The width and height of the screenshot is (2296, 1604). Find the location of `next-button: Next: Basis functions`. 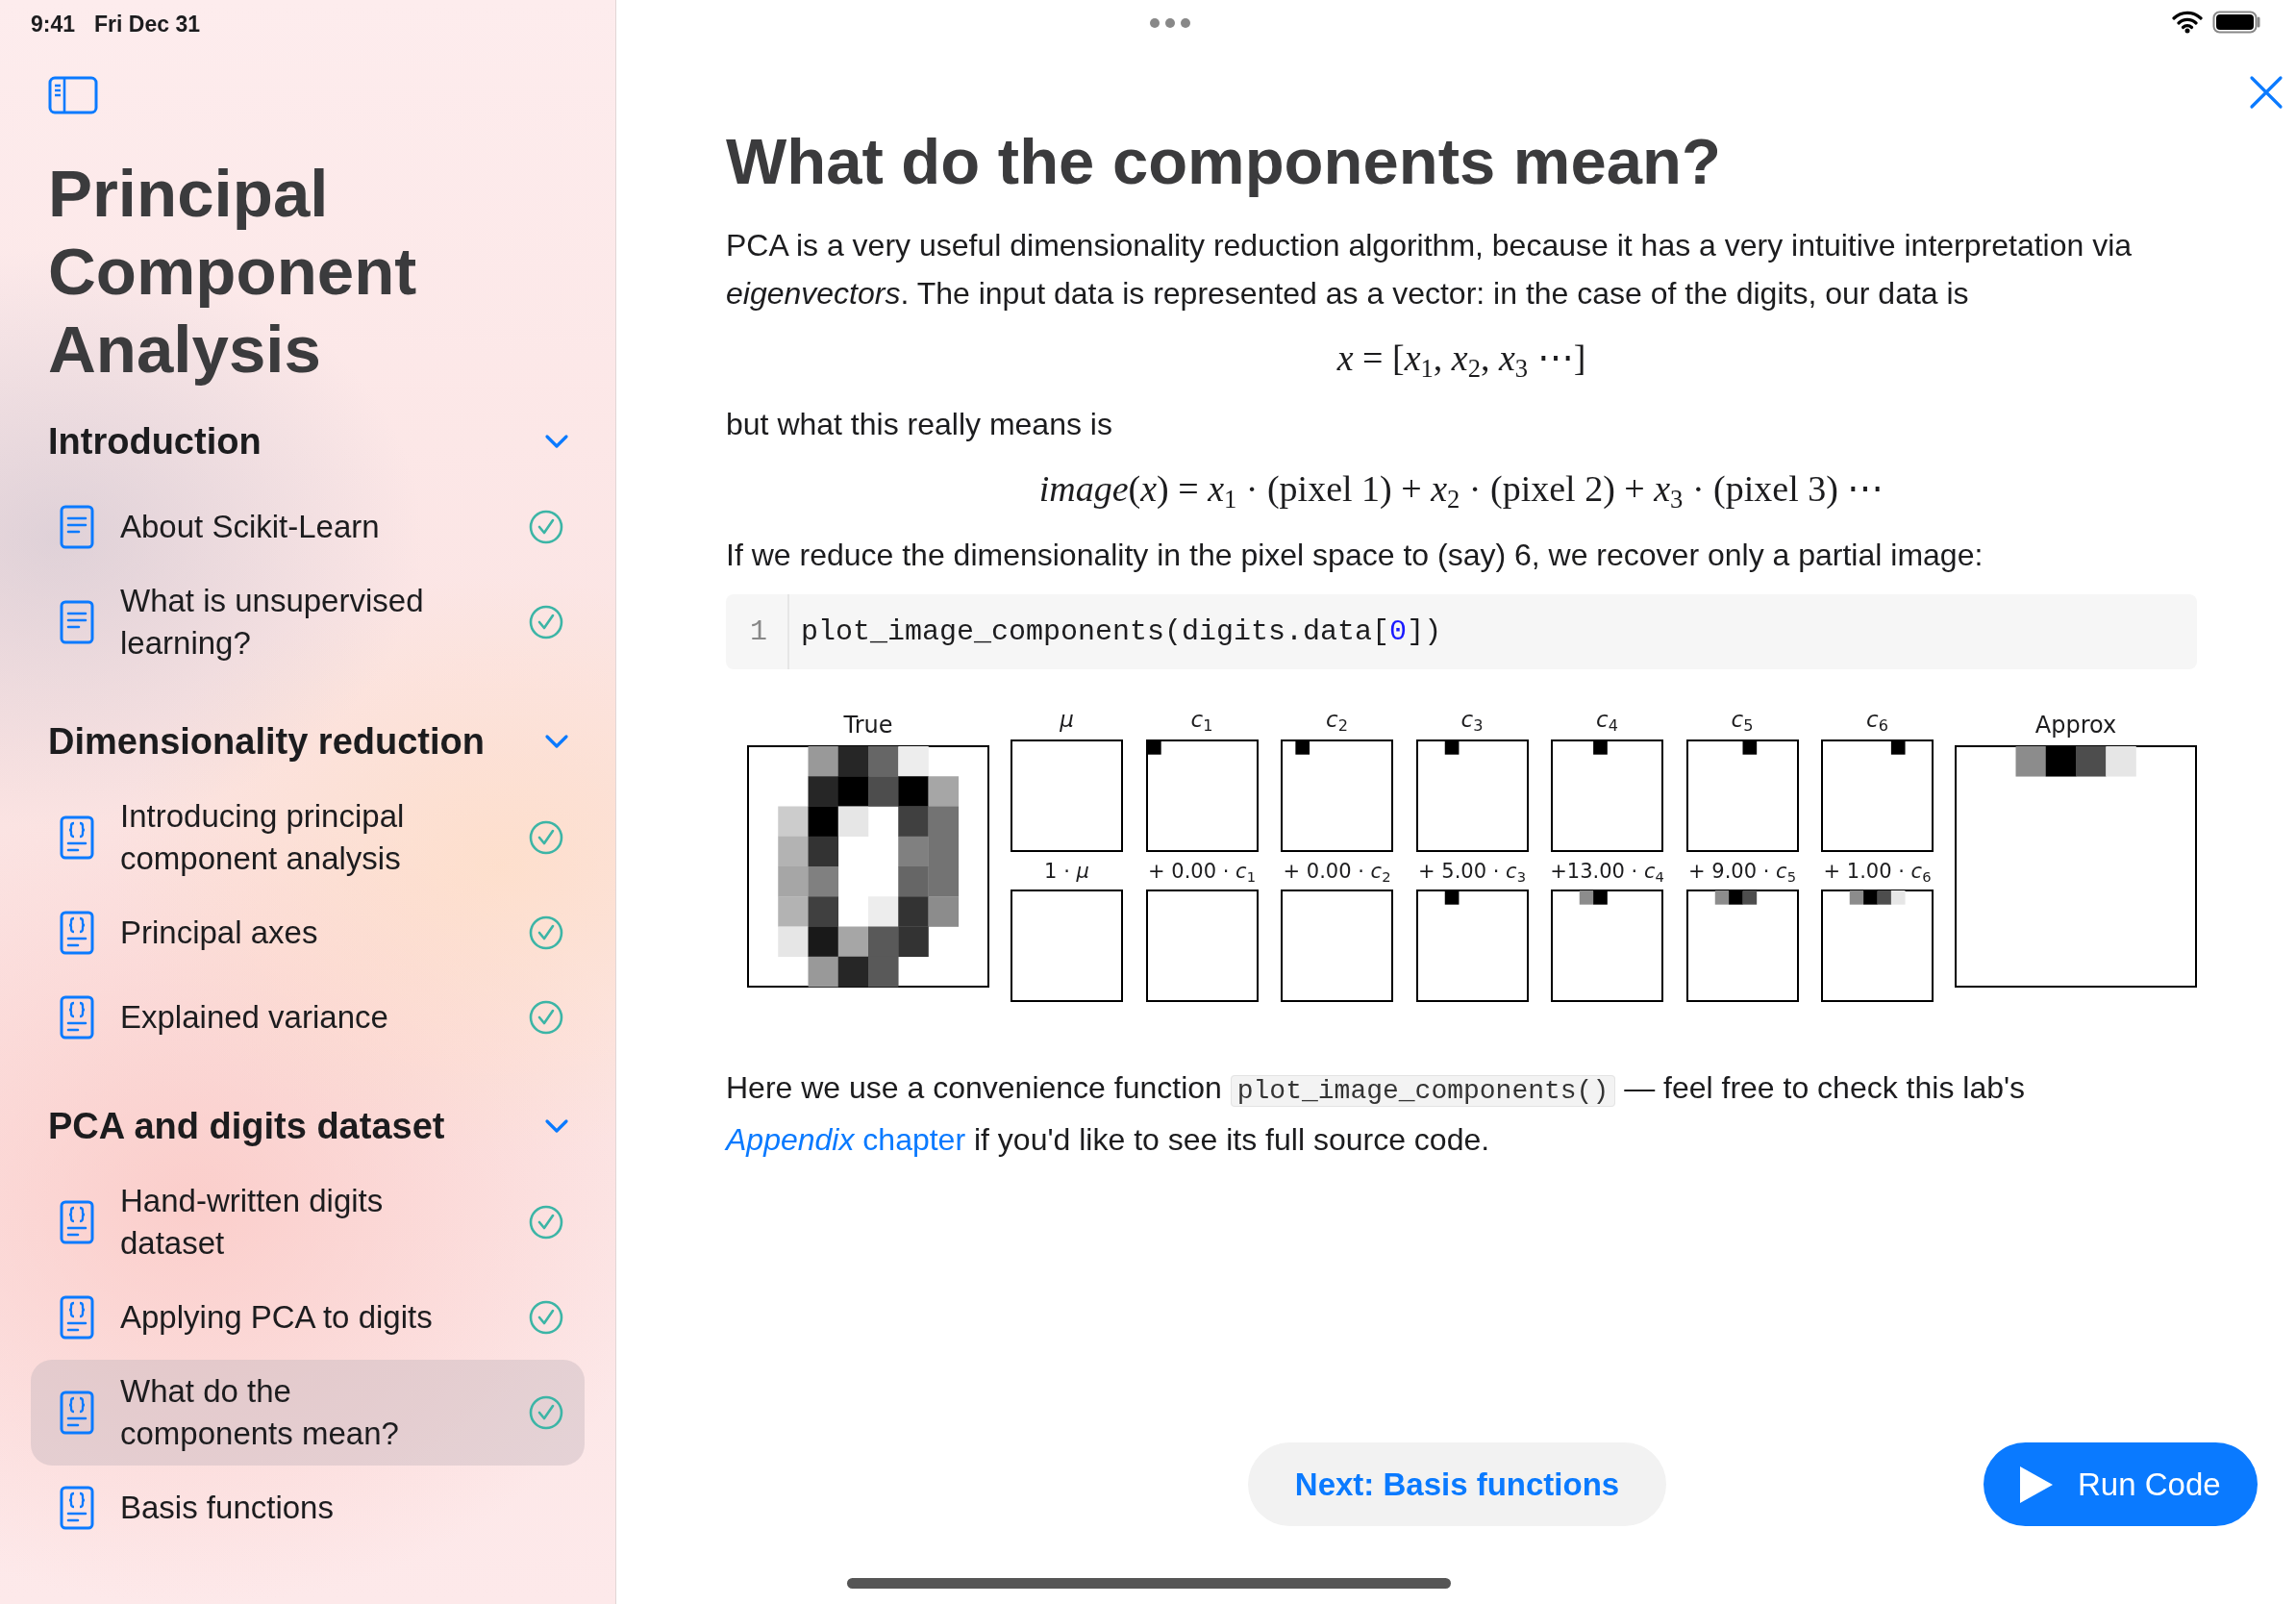

next-button: Next: Basis functions is located at coordinates (1457, 1484).